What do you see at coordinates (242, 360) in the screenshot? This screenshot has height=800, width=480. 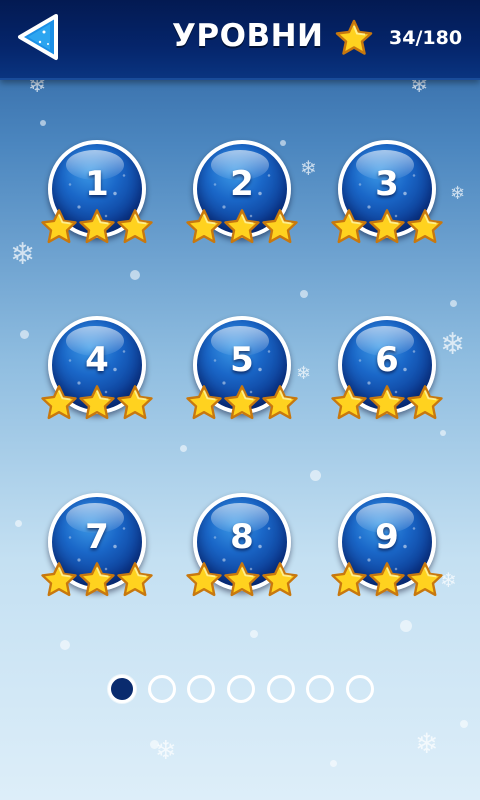 I see `level-number: 5` at bounding box center [242, 360].